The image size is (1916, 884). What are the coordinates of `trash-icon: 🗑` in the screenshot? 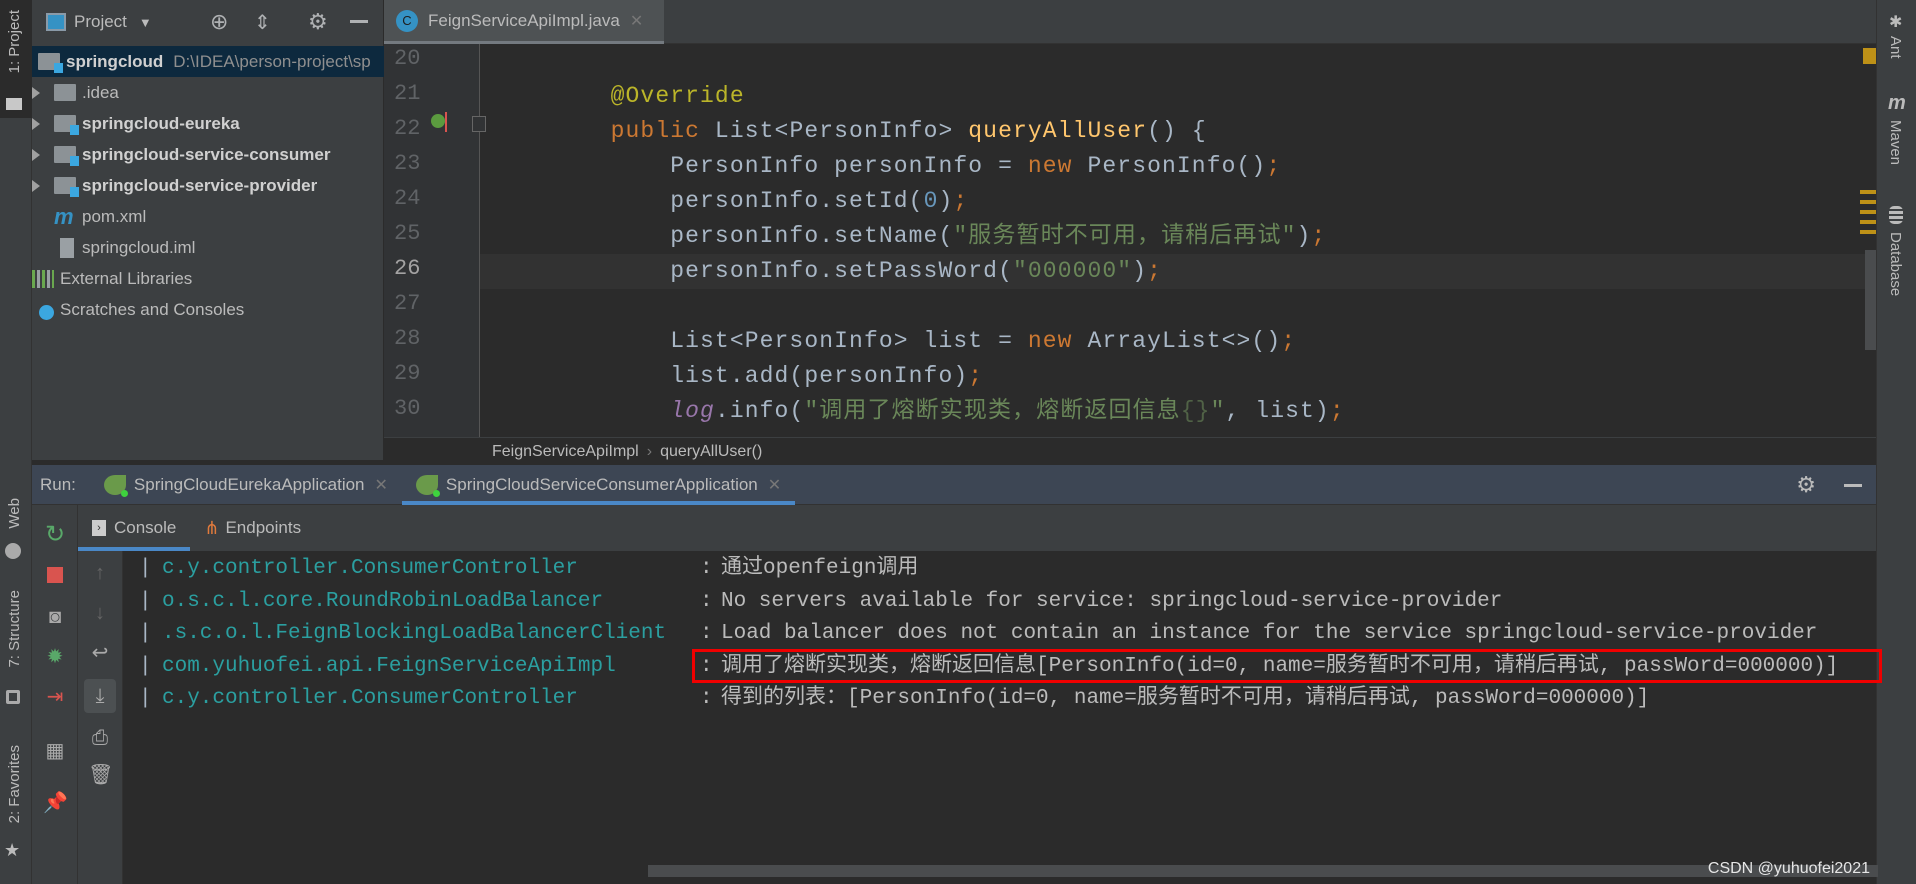 It's located at (100, 775).